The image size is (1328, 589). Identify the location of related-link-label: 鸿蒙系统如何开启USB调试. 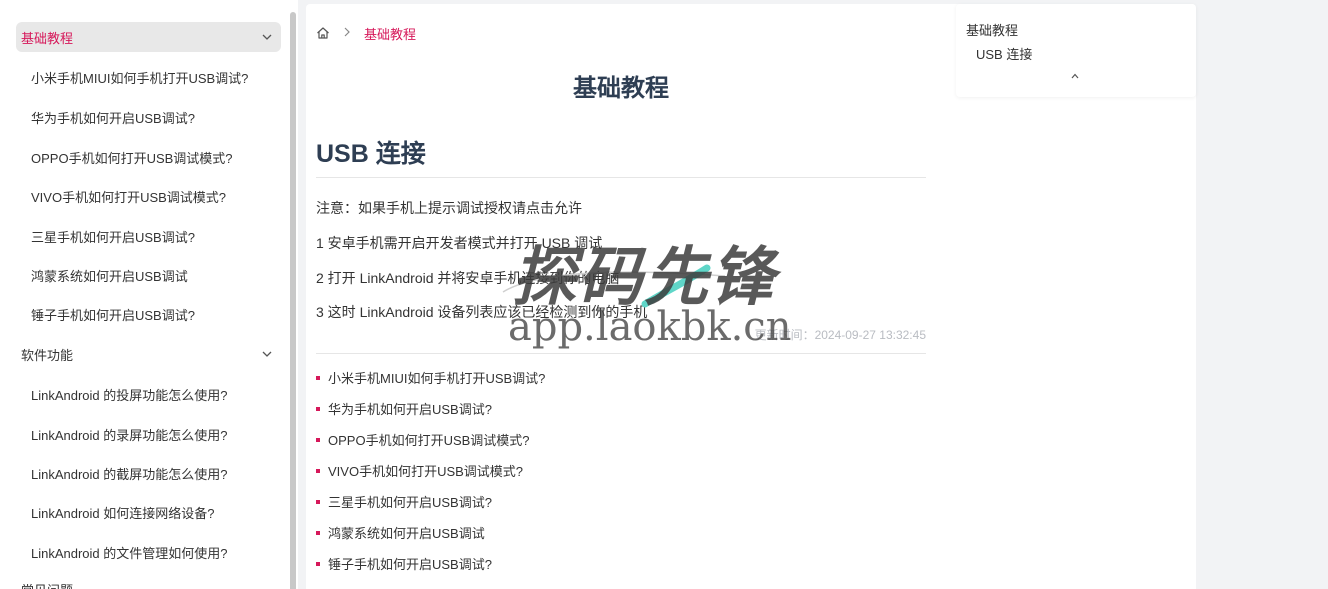
(406, 533).